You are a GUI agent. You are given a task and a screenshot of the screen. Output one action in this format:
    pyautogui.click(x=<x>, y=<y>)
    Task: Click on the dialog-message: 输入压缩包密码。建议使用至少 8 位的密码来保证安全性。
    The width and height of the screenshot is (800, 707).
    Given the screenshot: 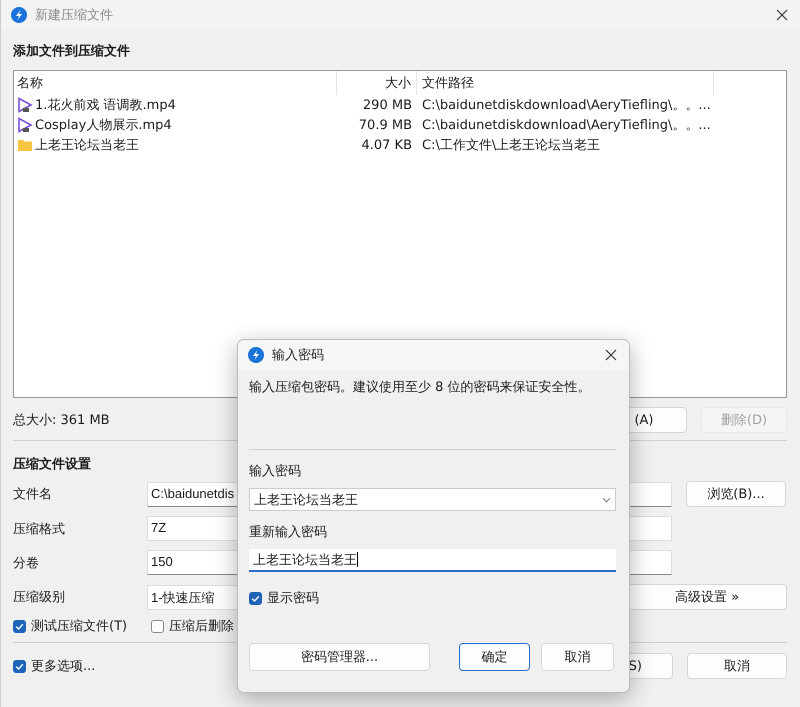 What is the action you would take?
    pyautogui.click(x=420, y=387)
    